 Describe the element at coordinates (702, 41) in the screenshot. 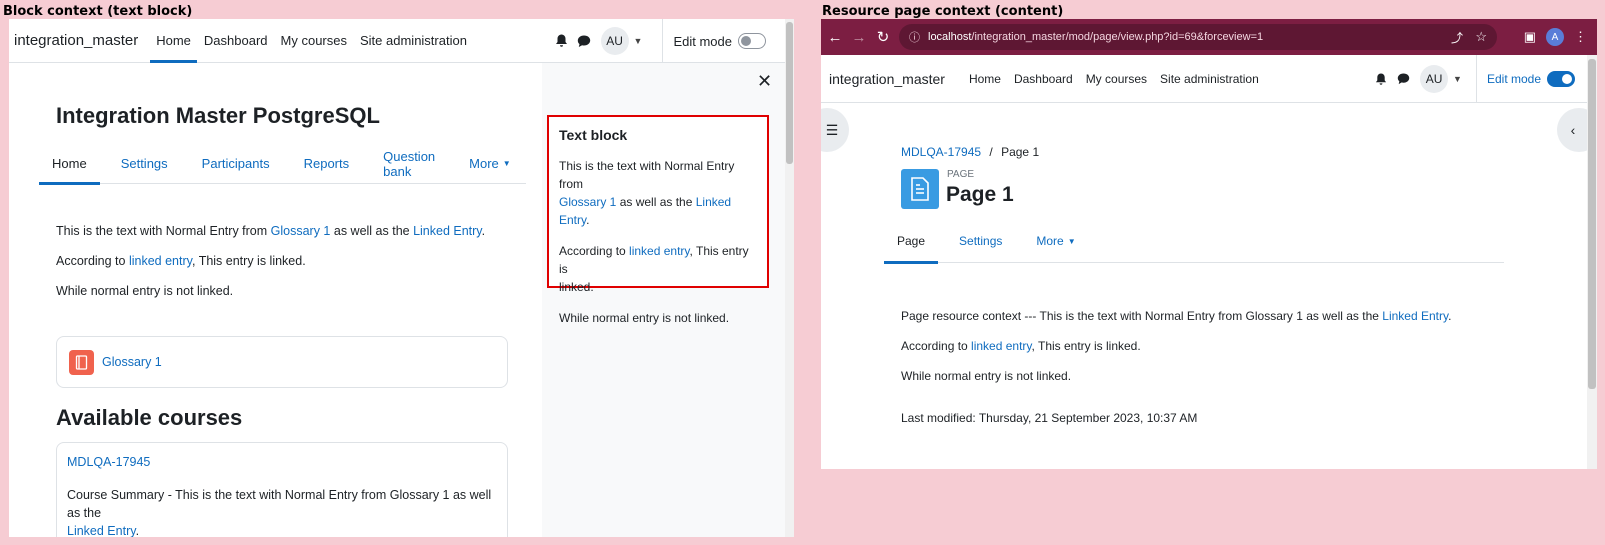

I see `edit-mode-label: Edit mode` at that location.